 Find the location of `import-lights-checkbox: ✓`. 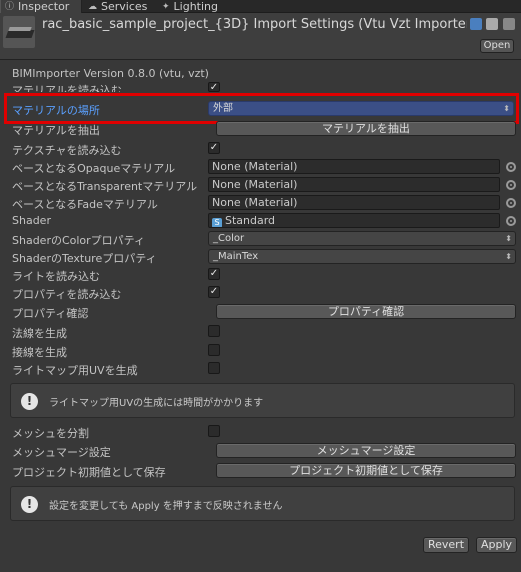

import-lights-checkbox: ✓ is located at coordinates (214, 274).